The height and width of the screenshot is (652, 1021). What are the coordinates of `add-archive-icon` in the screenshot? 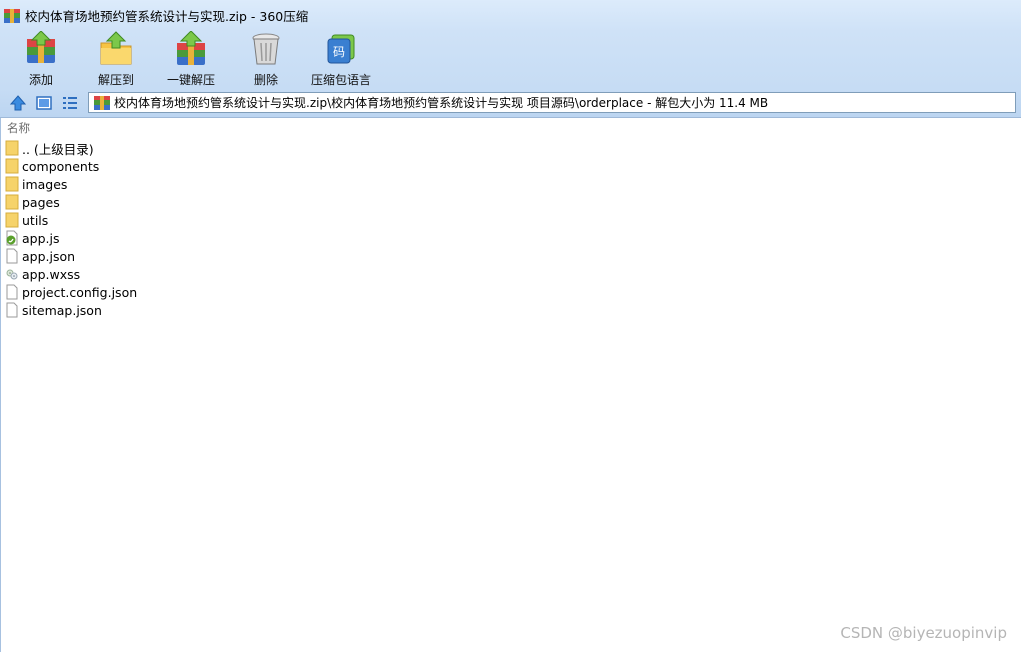 It's located at (41, 47).